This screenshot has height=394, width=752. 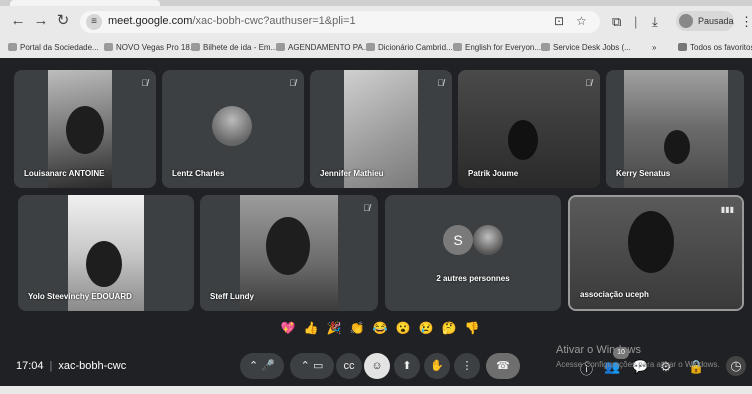 What do you see at coordinates (675, 129) in the screenshot?
I see `participant-tile: Kerry Senatus` at bounding box center [675, 129].